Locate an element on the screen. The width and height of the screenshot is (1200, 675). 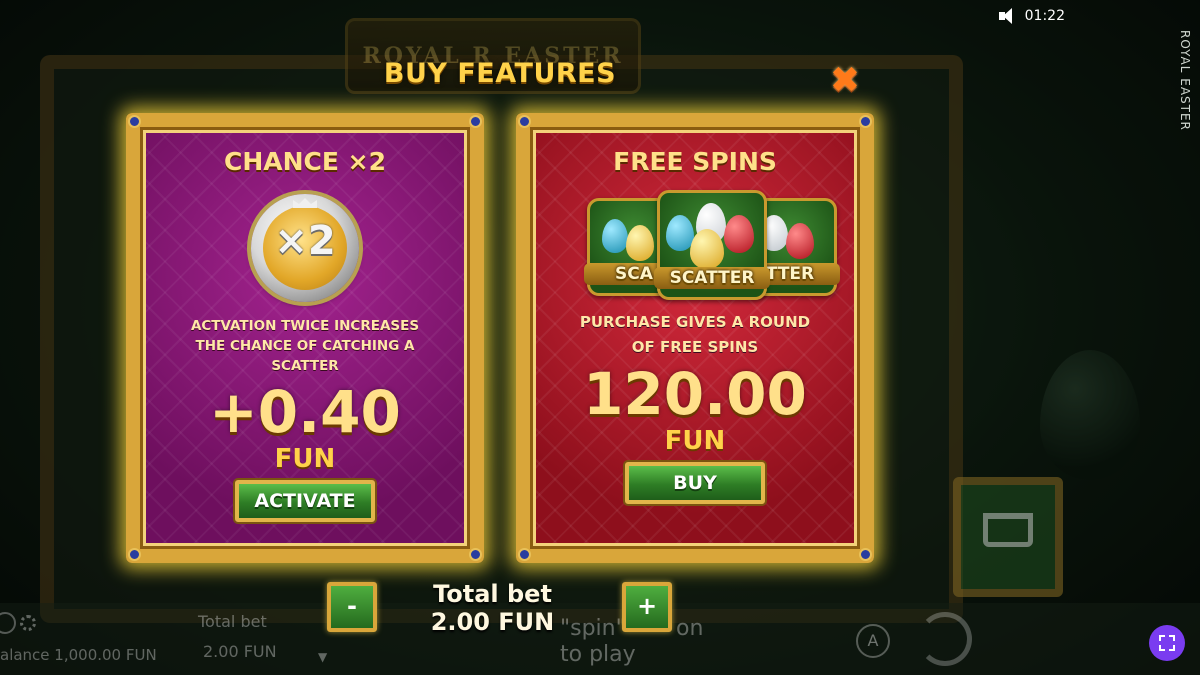
scatter-label: SCATTER is located at coordinates (712, 278).